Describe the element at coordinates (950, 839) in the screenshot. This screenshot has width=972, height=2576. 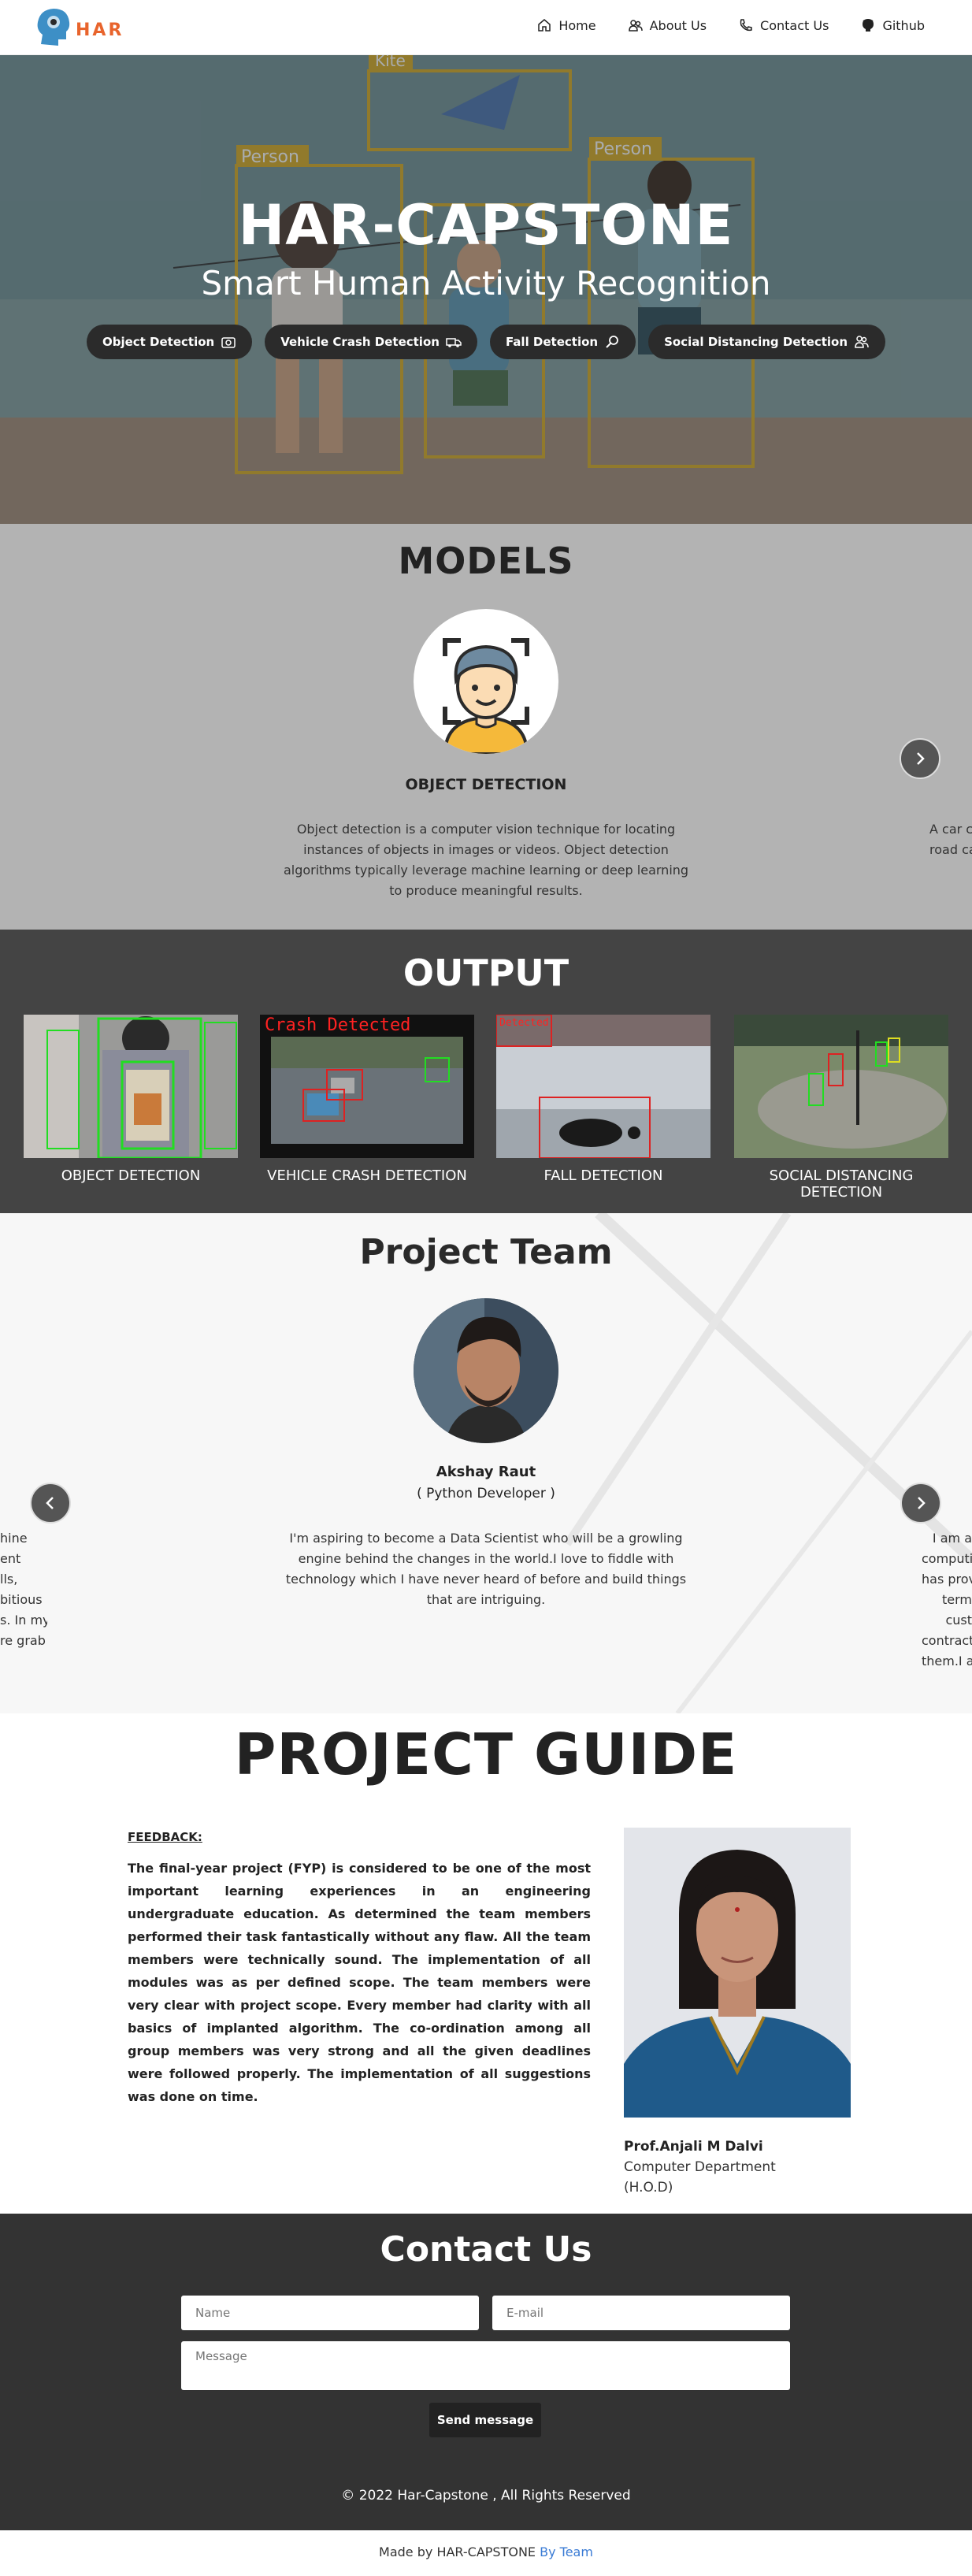
I see `next-model-peek: A car c road ca` at that location.